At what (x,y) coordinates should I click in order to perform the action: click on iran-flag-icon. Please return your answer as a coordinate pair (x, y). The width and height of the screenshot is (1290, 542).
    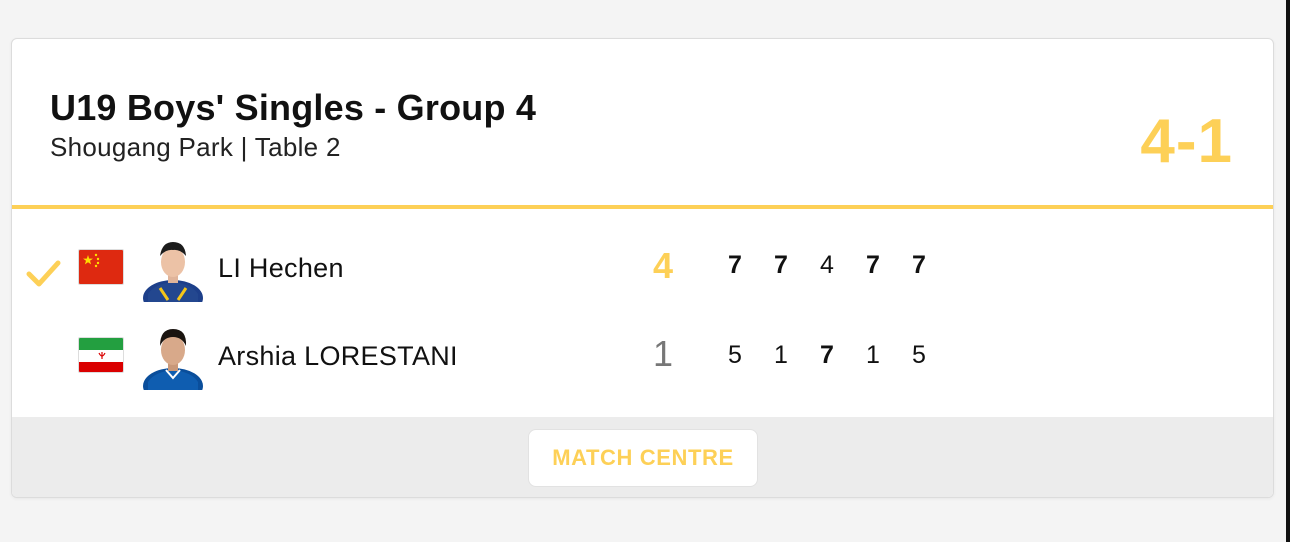
    Looking at the image, I should click on (101, 355).